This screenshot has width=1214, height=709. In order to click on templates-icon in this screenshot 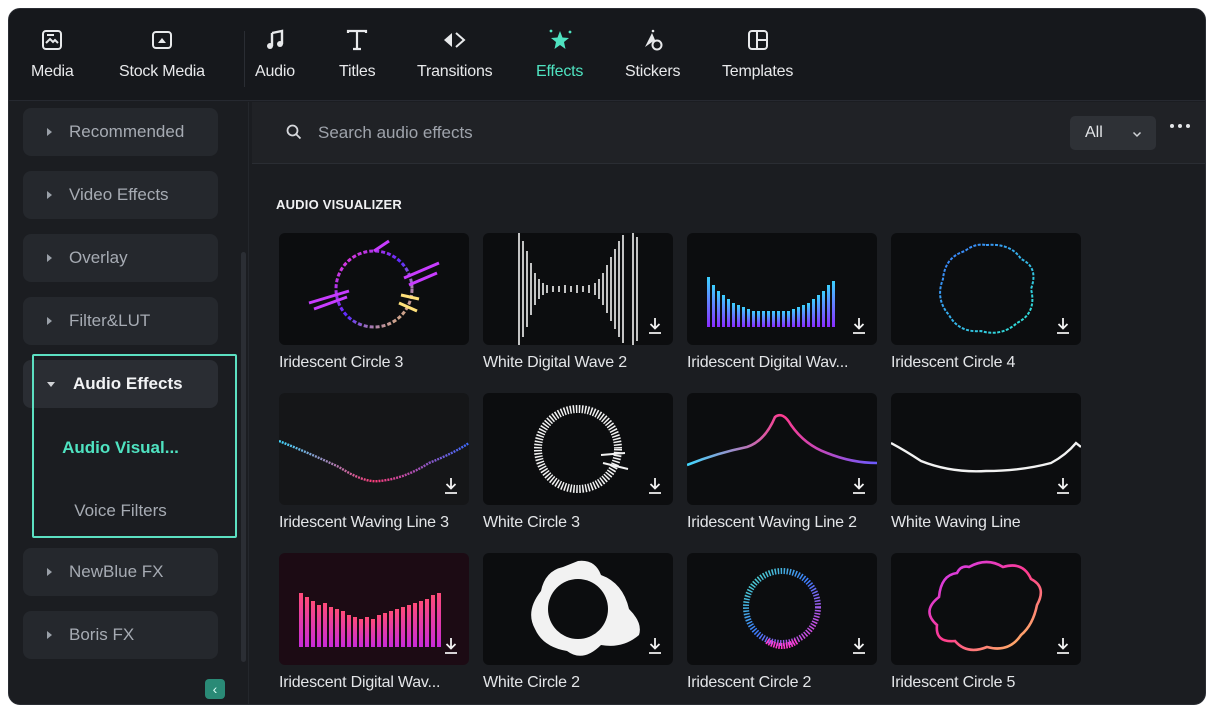, I will do `click(758, 40)`.